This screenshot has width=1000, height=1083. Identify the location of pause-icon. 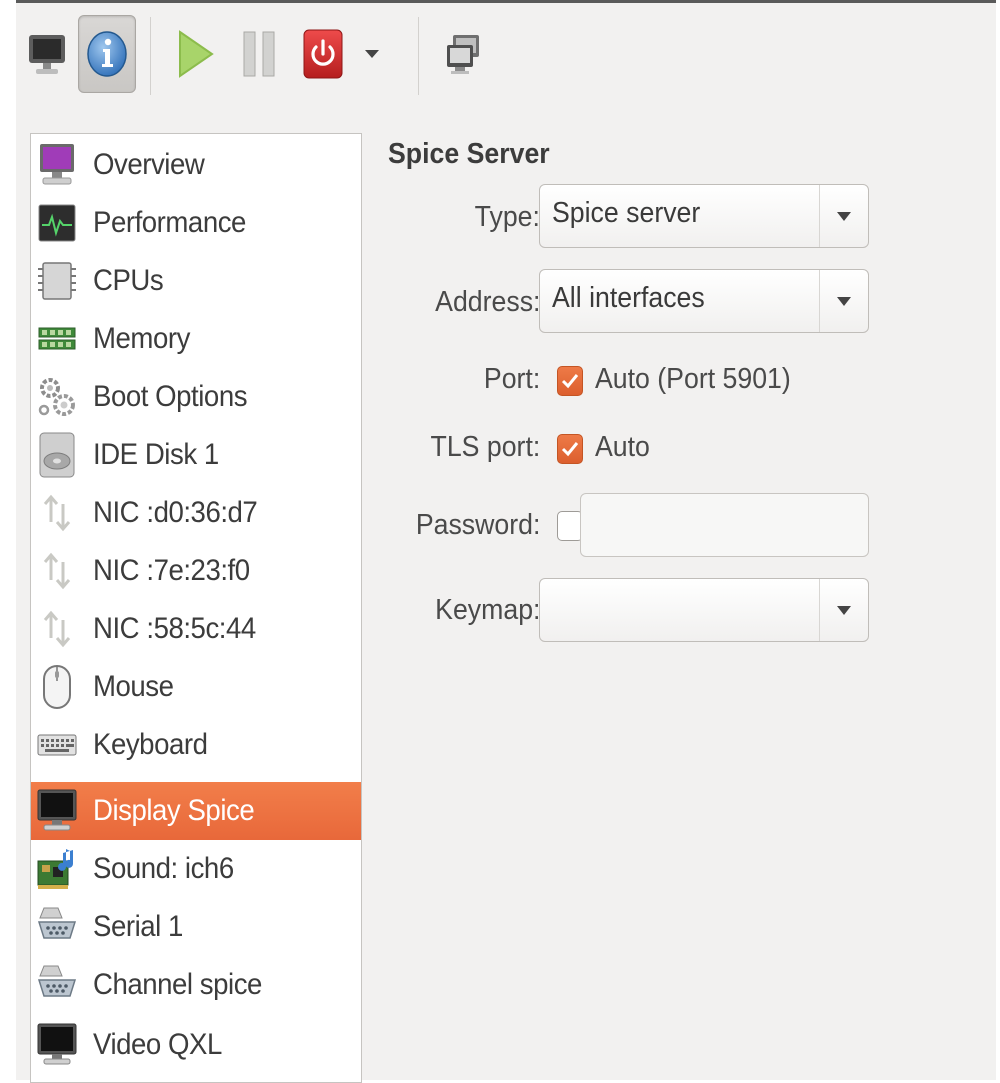
(259, 54).